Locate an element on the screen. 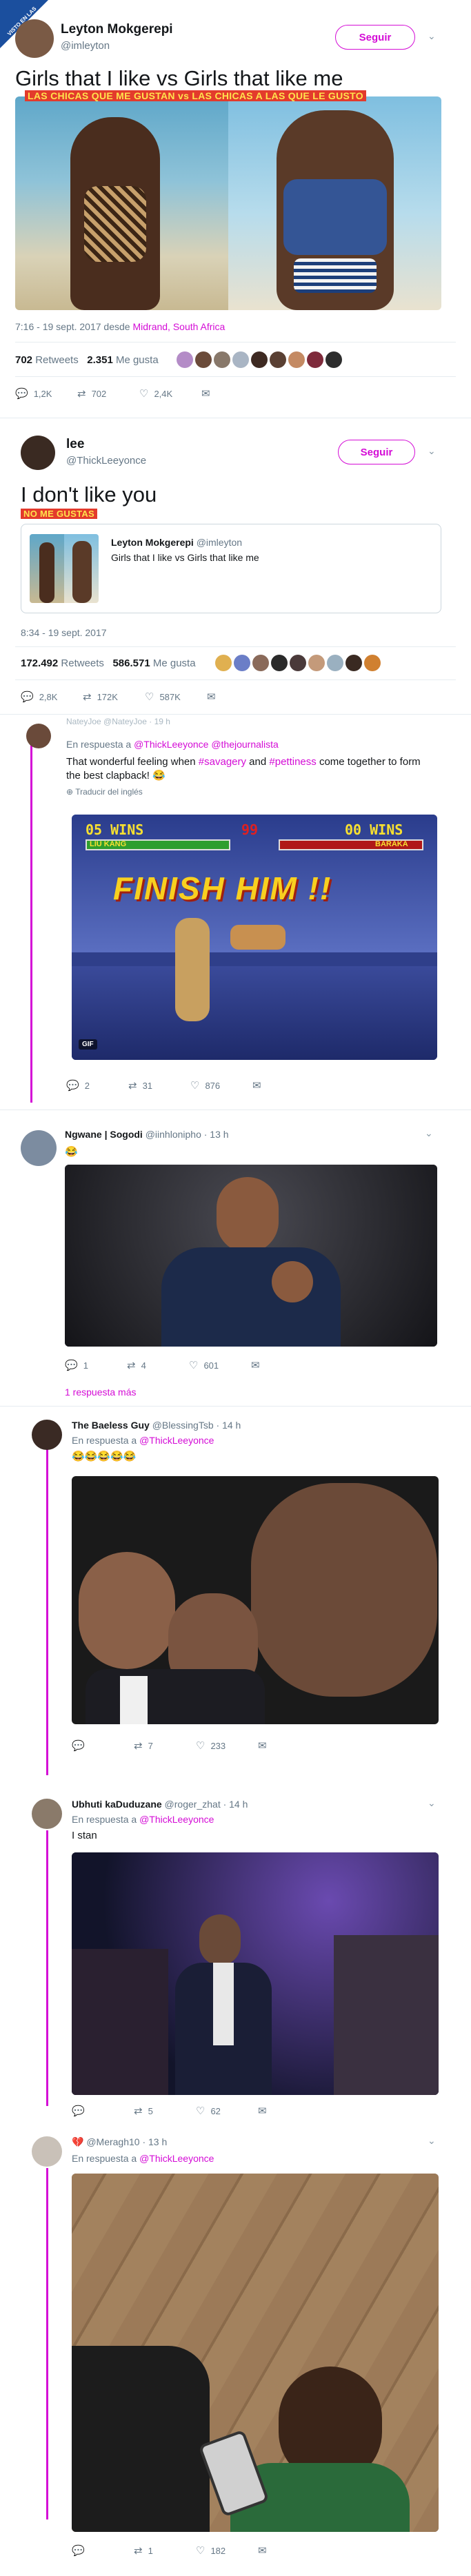 Image resolution: width=471 pixels, height=2576 pixels. like-count: 2.351 is located at coordinates (100, 360).